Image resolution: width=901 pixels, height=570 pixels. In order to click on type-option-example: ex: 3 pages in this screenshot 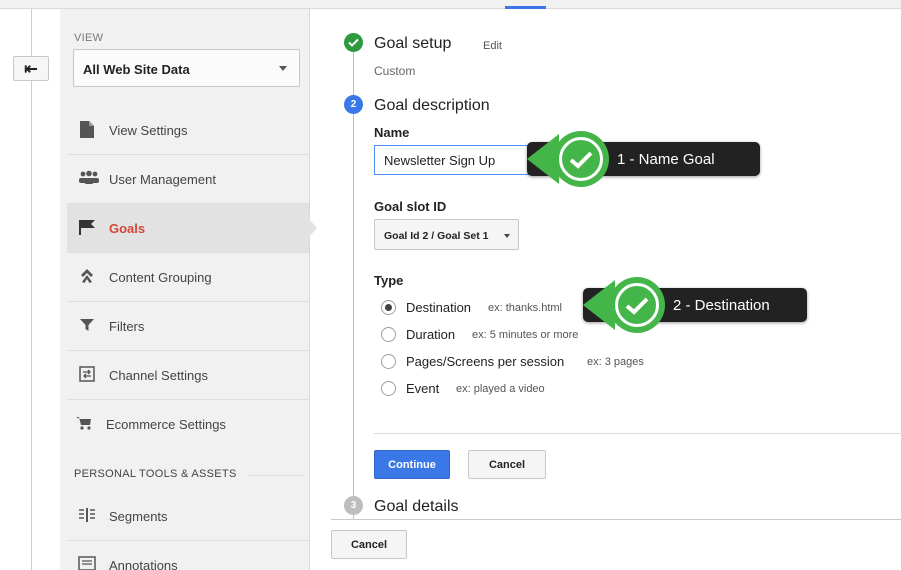, I will do `click(615, 362)`.